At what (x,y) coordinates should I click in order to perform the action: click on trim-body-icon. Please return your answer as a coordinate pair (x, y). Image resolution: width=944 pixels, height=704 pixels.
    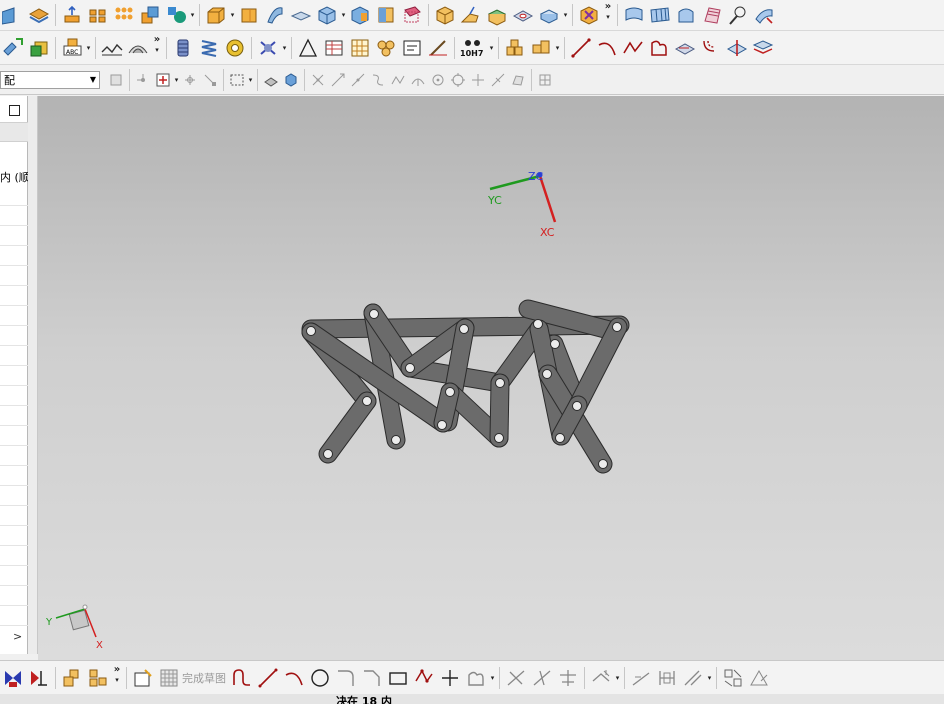
    Looking at the image, I should click on (412, 15).